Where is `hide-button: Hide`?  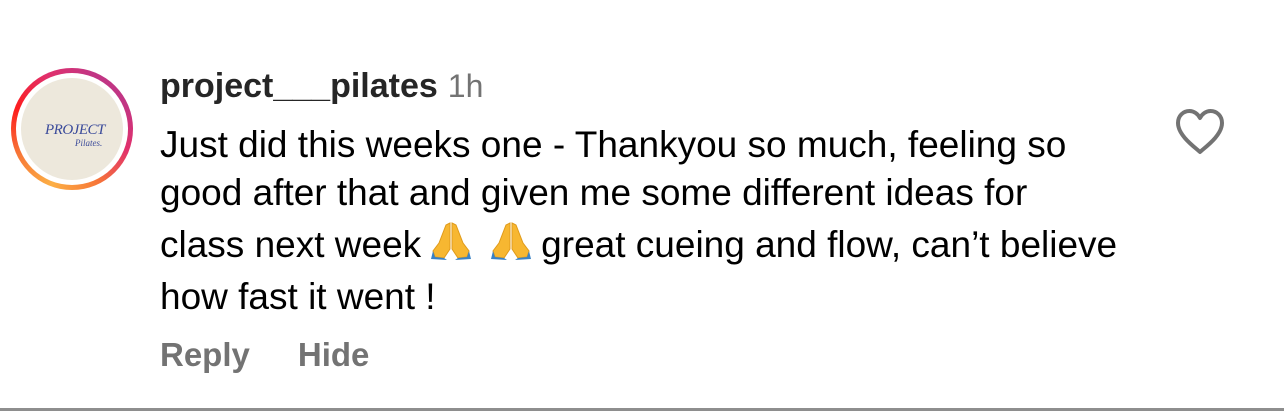
hide-button: Hide is located at coordinates (334, 354).